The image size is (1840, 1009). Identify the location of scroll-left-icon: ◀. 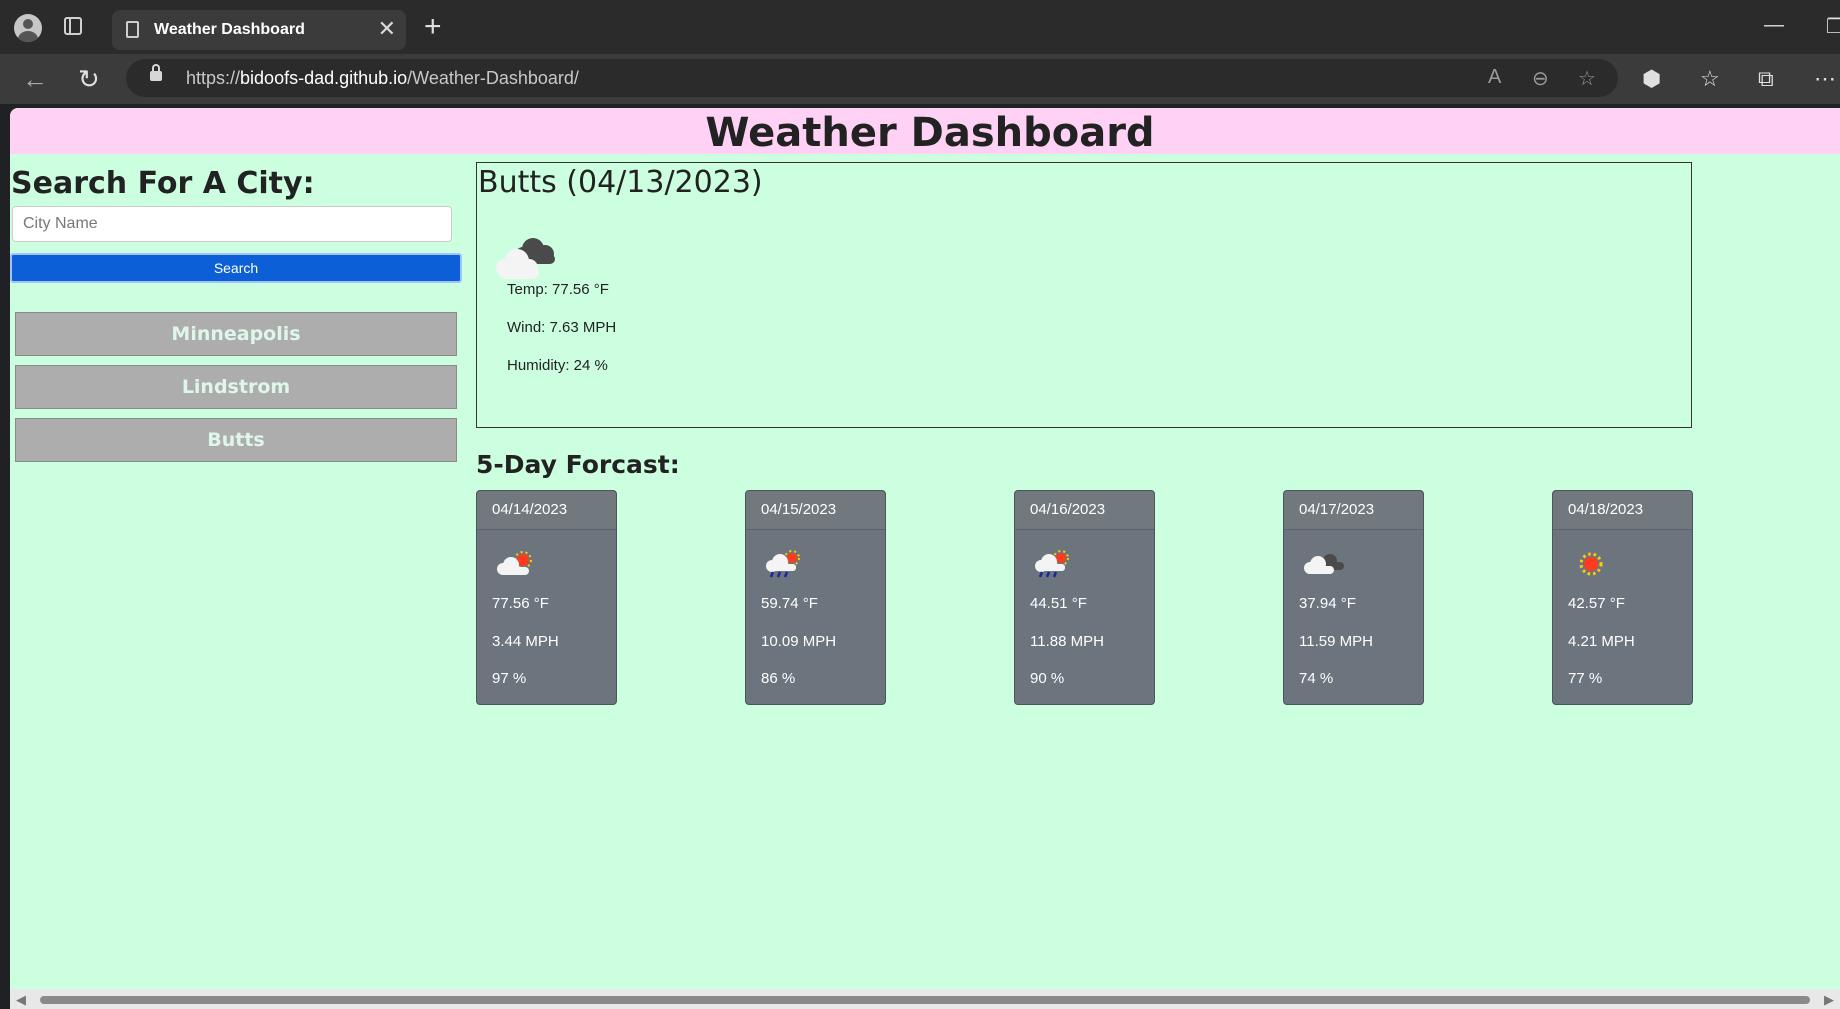
(21, 1000).